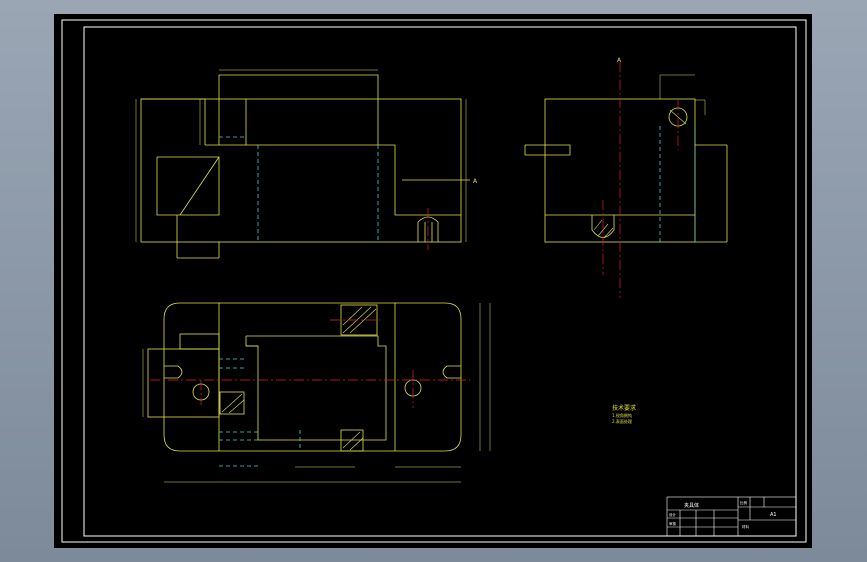 Image resolution: width=867 pixels, height=562 pixels. I want to click on scale-label: 比例, so click(744, 502).